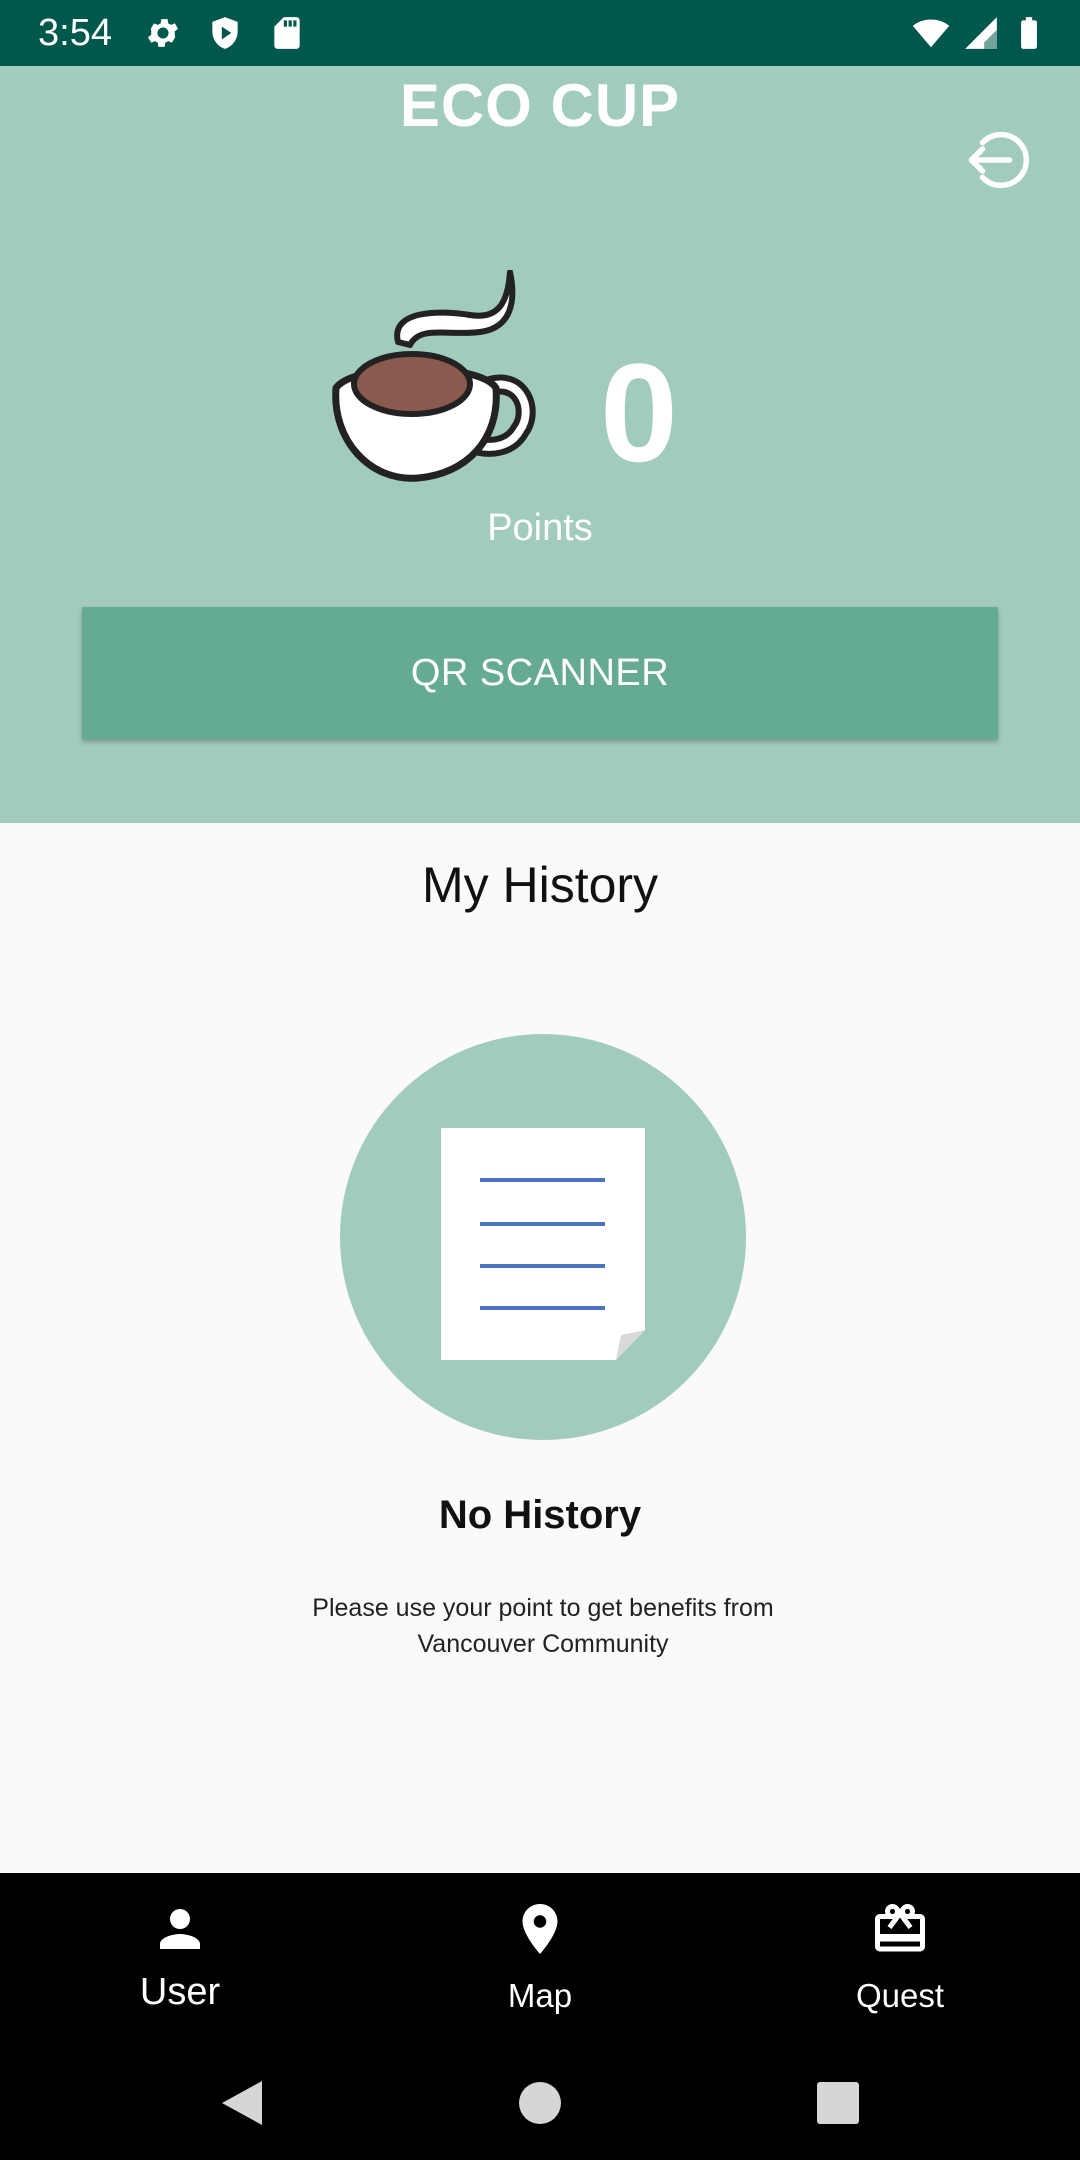  What do you see at coordinates (434, 376) in the screenshot?
I see `coffee-cup-icon` at bounding box center [434, 376].